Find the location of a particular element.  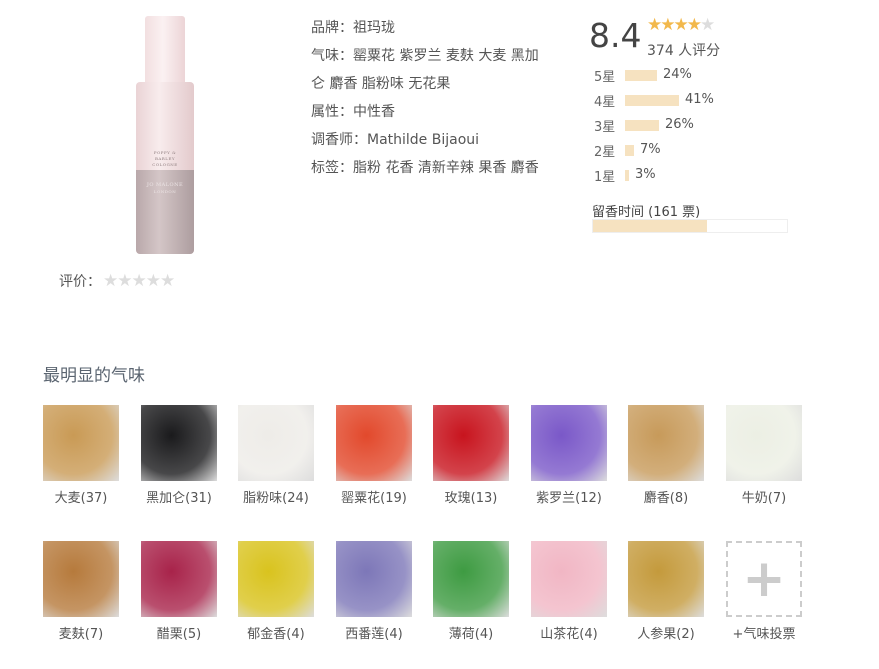

distribution-pct: 7% is located at coordinates (650, 149).